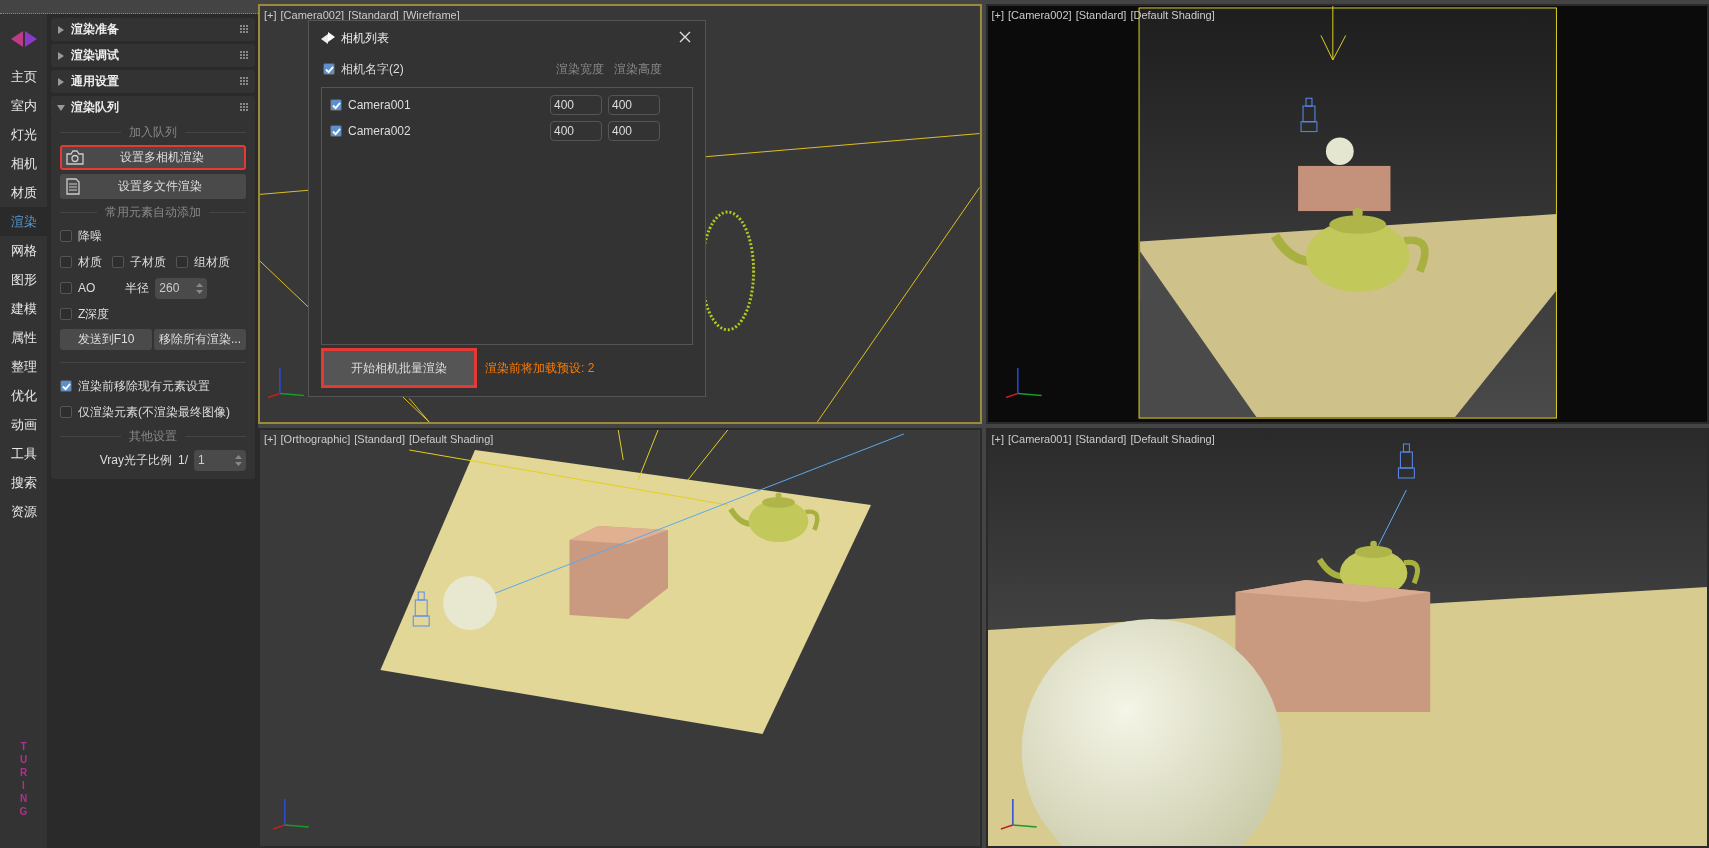 Image resolution: width=1709 pixels, height=848 pixels. Describe the element at coordinates (23, 192) in the screenshot. I see `sidebar-item: 材质` at that location.